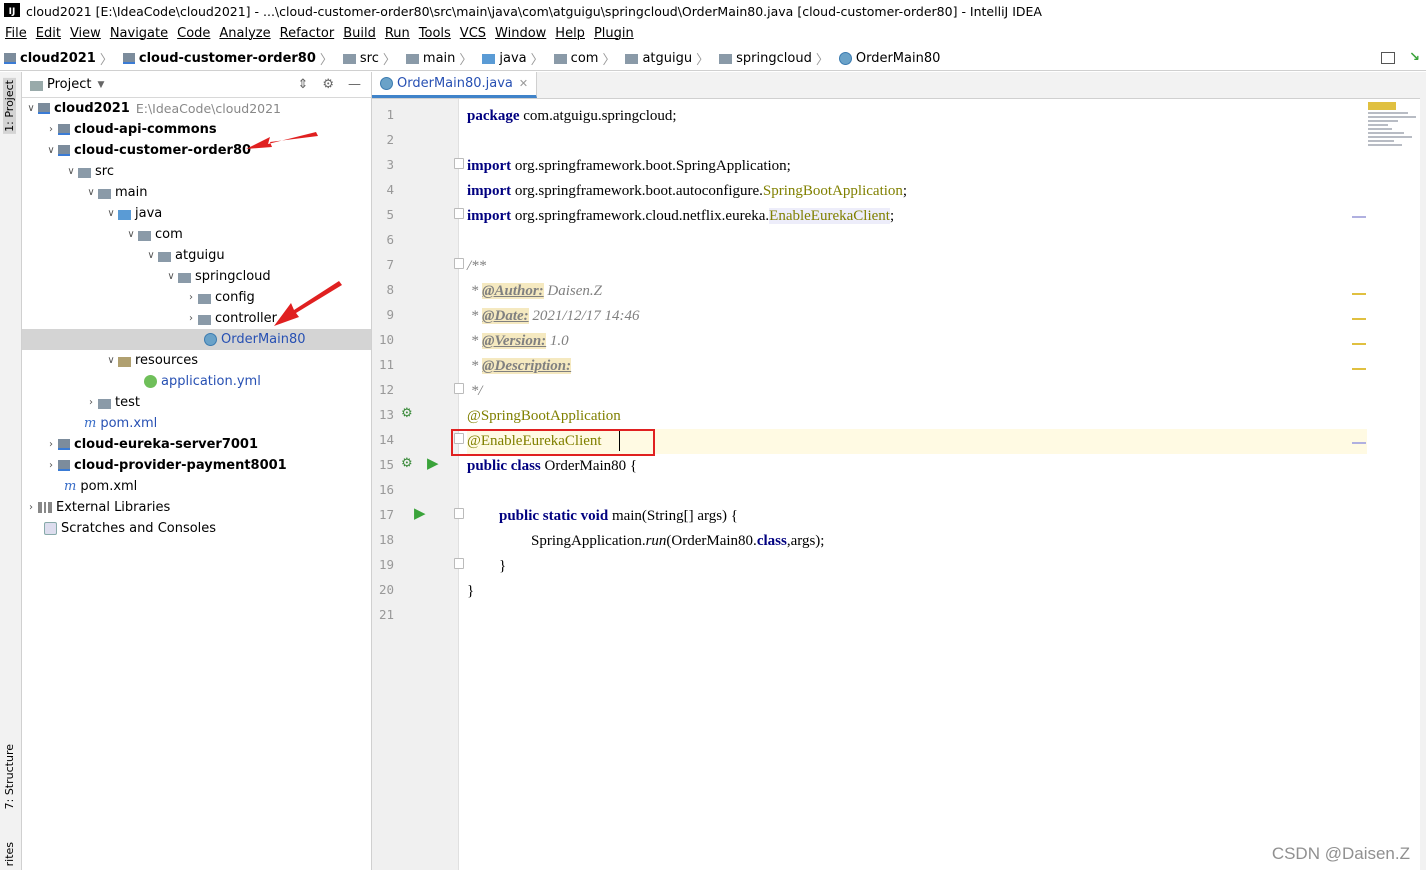 Image resolution: width=1426 pixels, height=870 pixels. What do you see at coordinates (435, 33) in the screenshot?
I see `menu-tools: Tools` at bounding box center [435, 33].